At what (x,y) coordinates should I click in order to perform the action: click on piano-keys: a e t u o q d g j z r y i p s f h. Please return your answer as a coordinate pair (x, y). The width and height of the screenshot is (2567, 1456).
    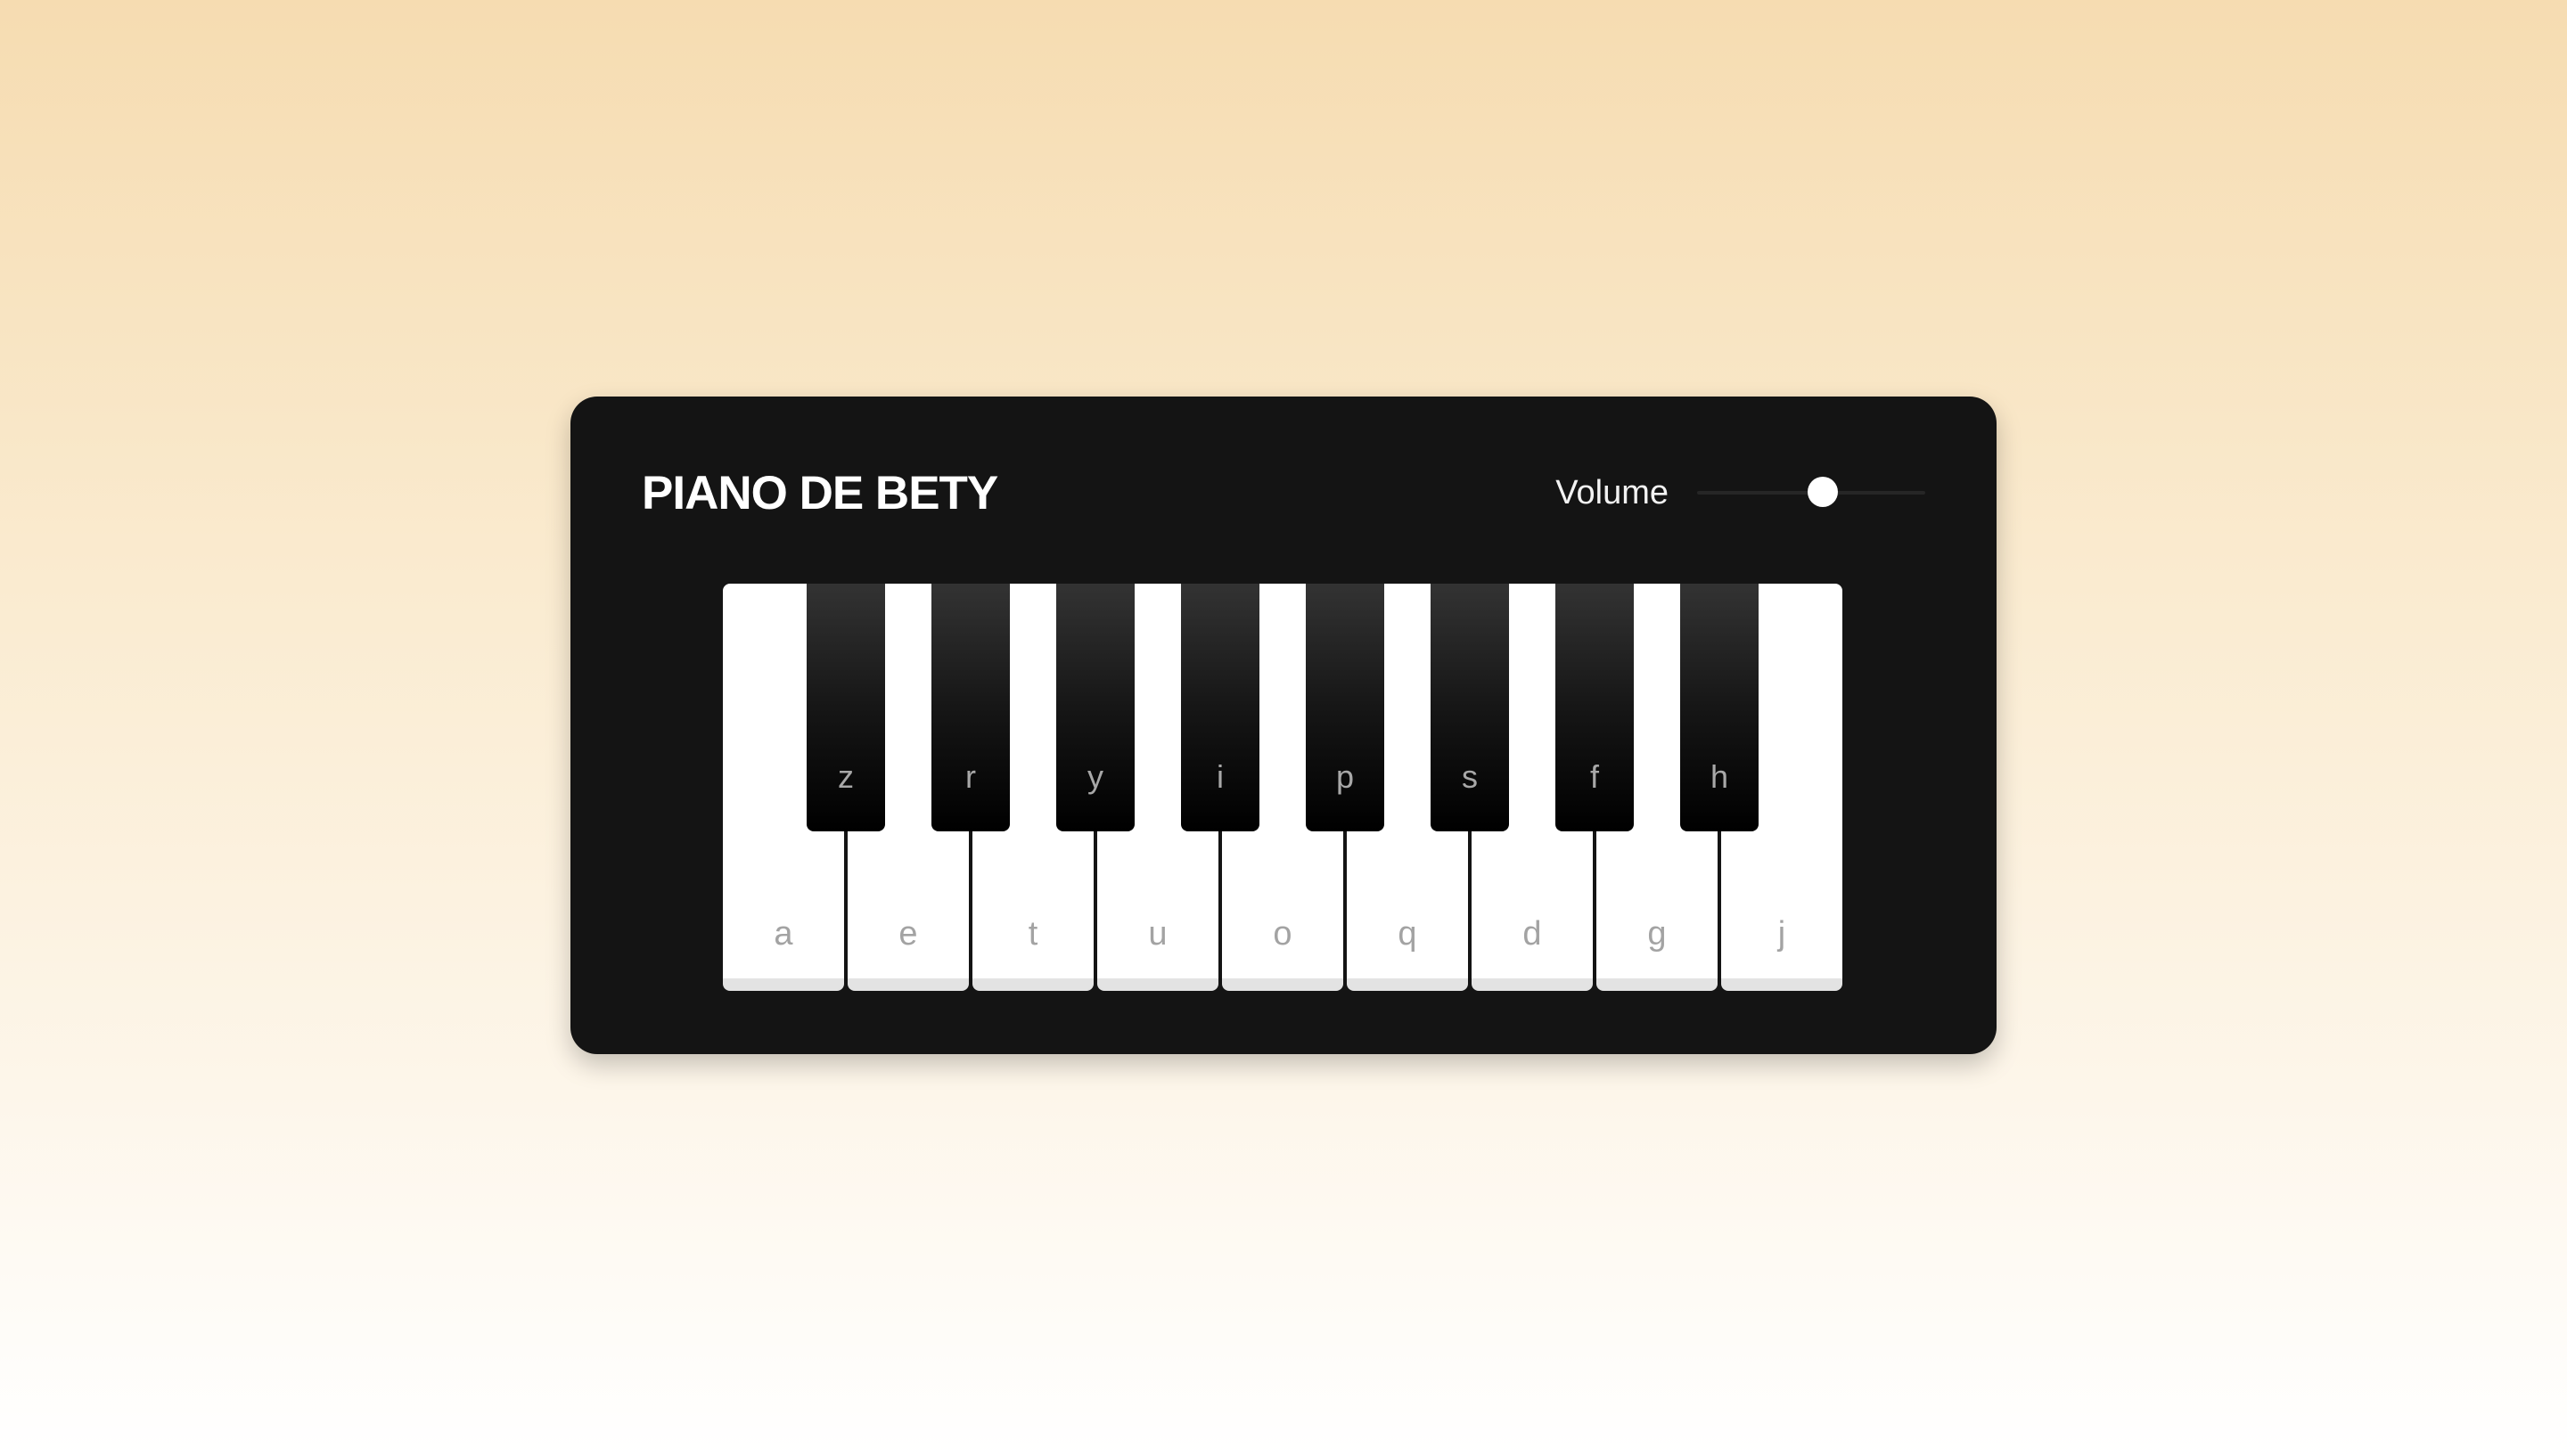
    Looking at the image, I should click on (1283, 787).